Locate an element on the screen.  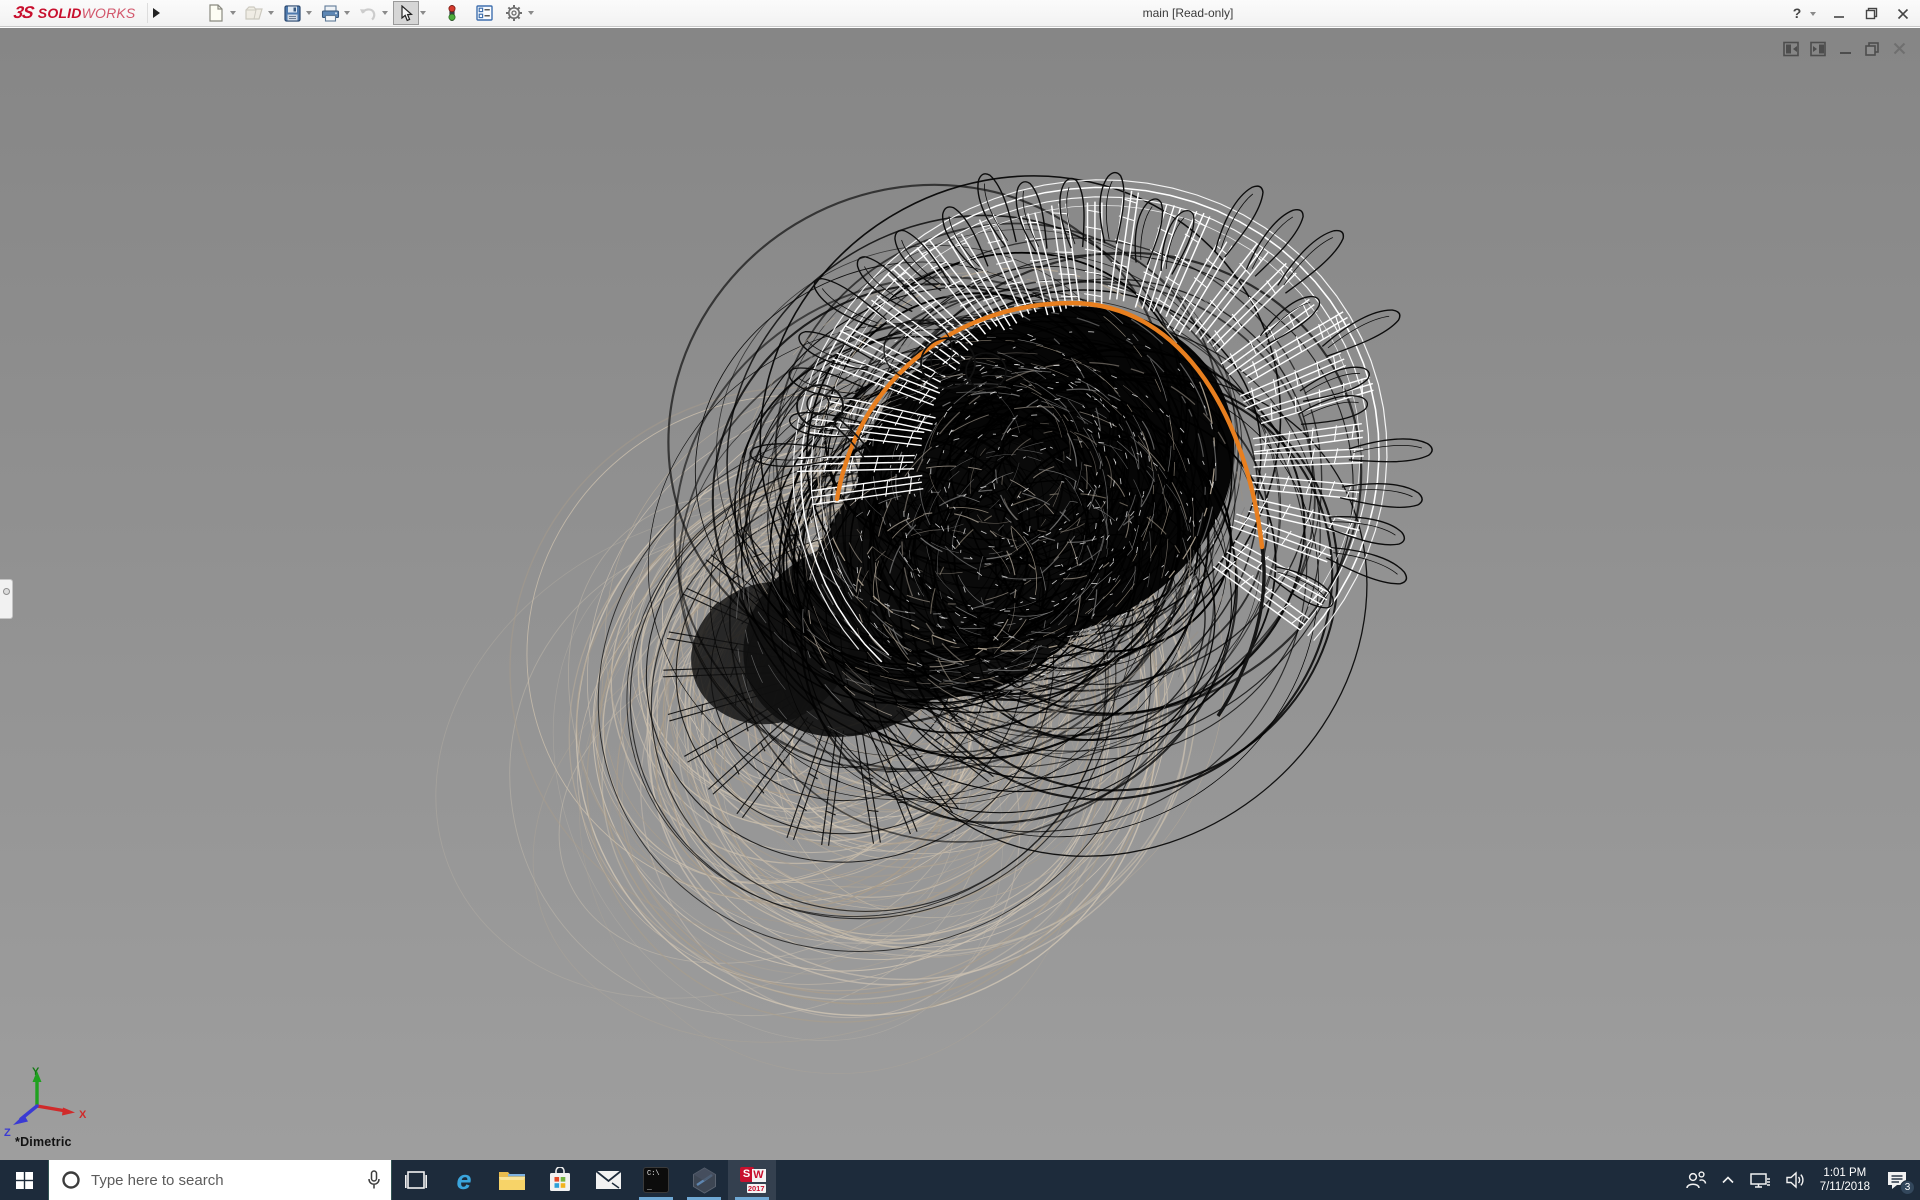
system-tray: 1:01 PM 7/11/2018 3 is located at coordinates (1799, 1180).